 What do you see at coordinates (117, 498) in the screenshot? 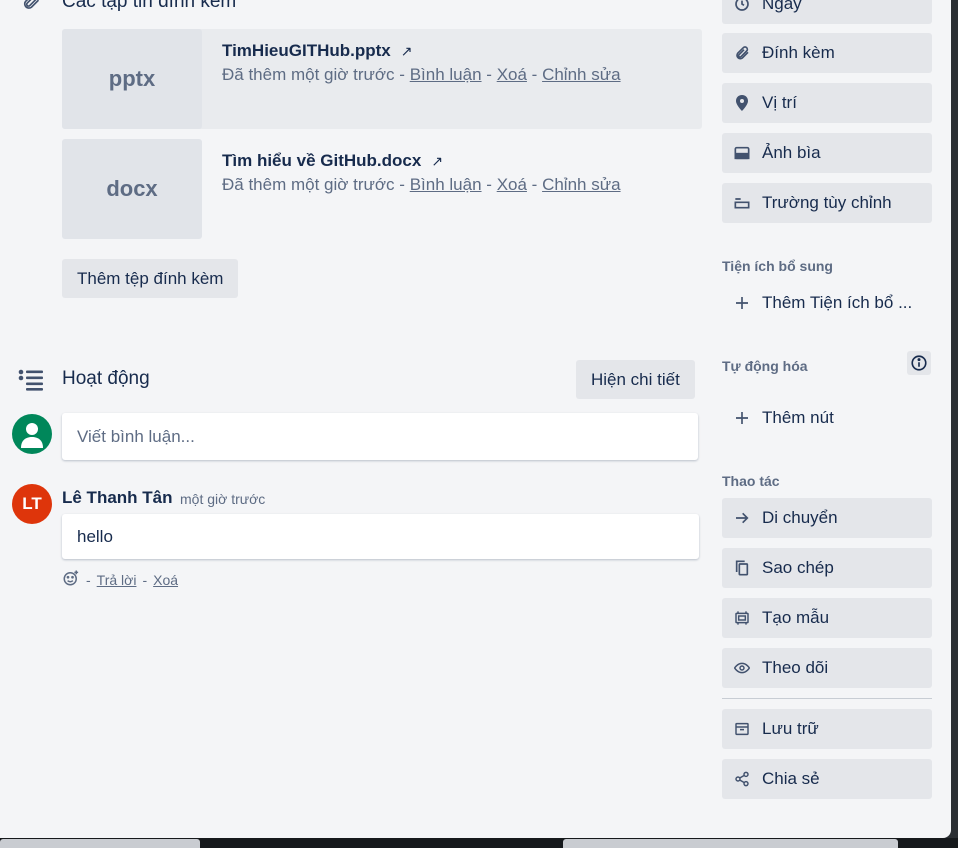
I see `comment-author: Lê Thanh Tân` at bounding box center [117, 498].